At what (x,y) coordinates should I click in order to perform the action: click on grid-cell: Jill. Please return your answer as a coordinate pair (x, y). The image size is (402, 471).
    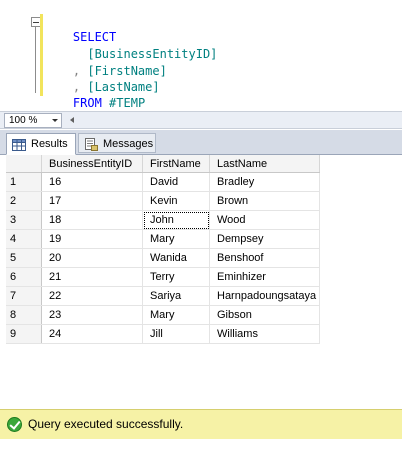
    Looking at the image, I should click on (176, 334).